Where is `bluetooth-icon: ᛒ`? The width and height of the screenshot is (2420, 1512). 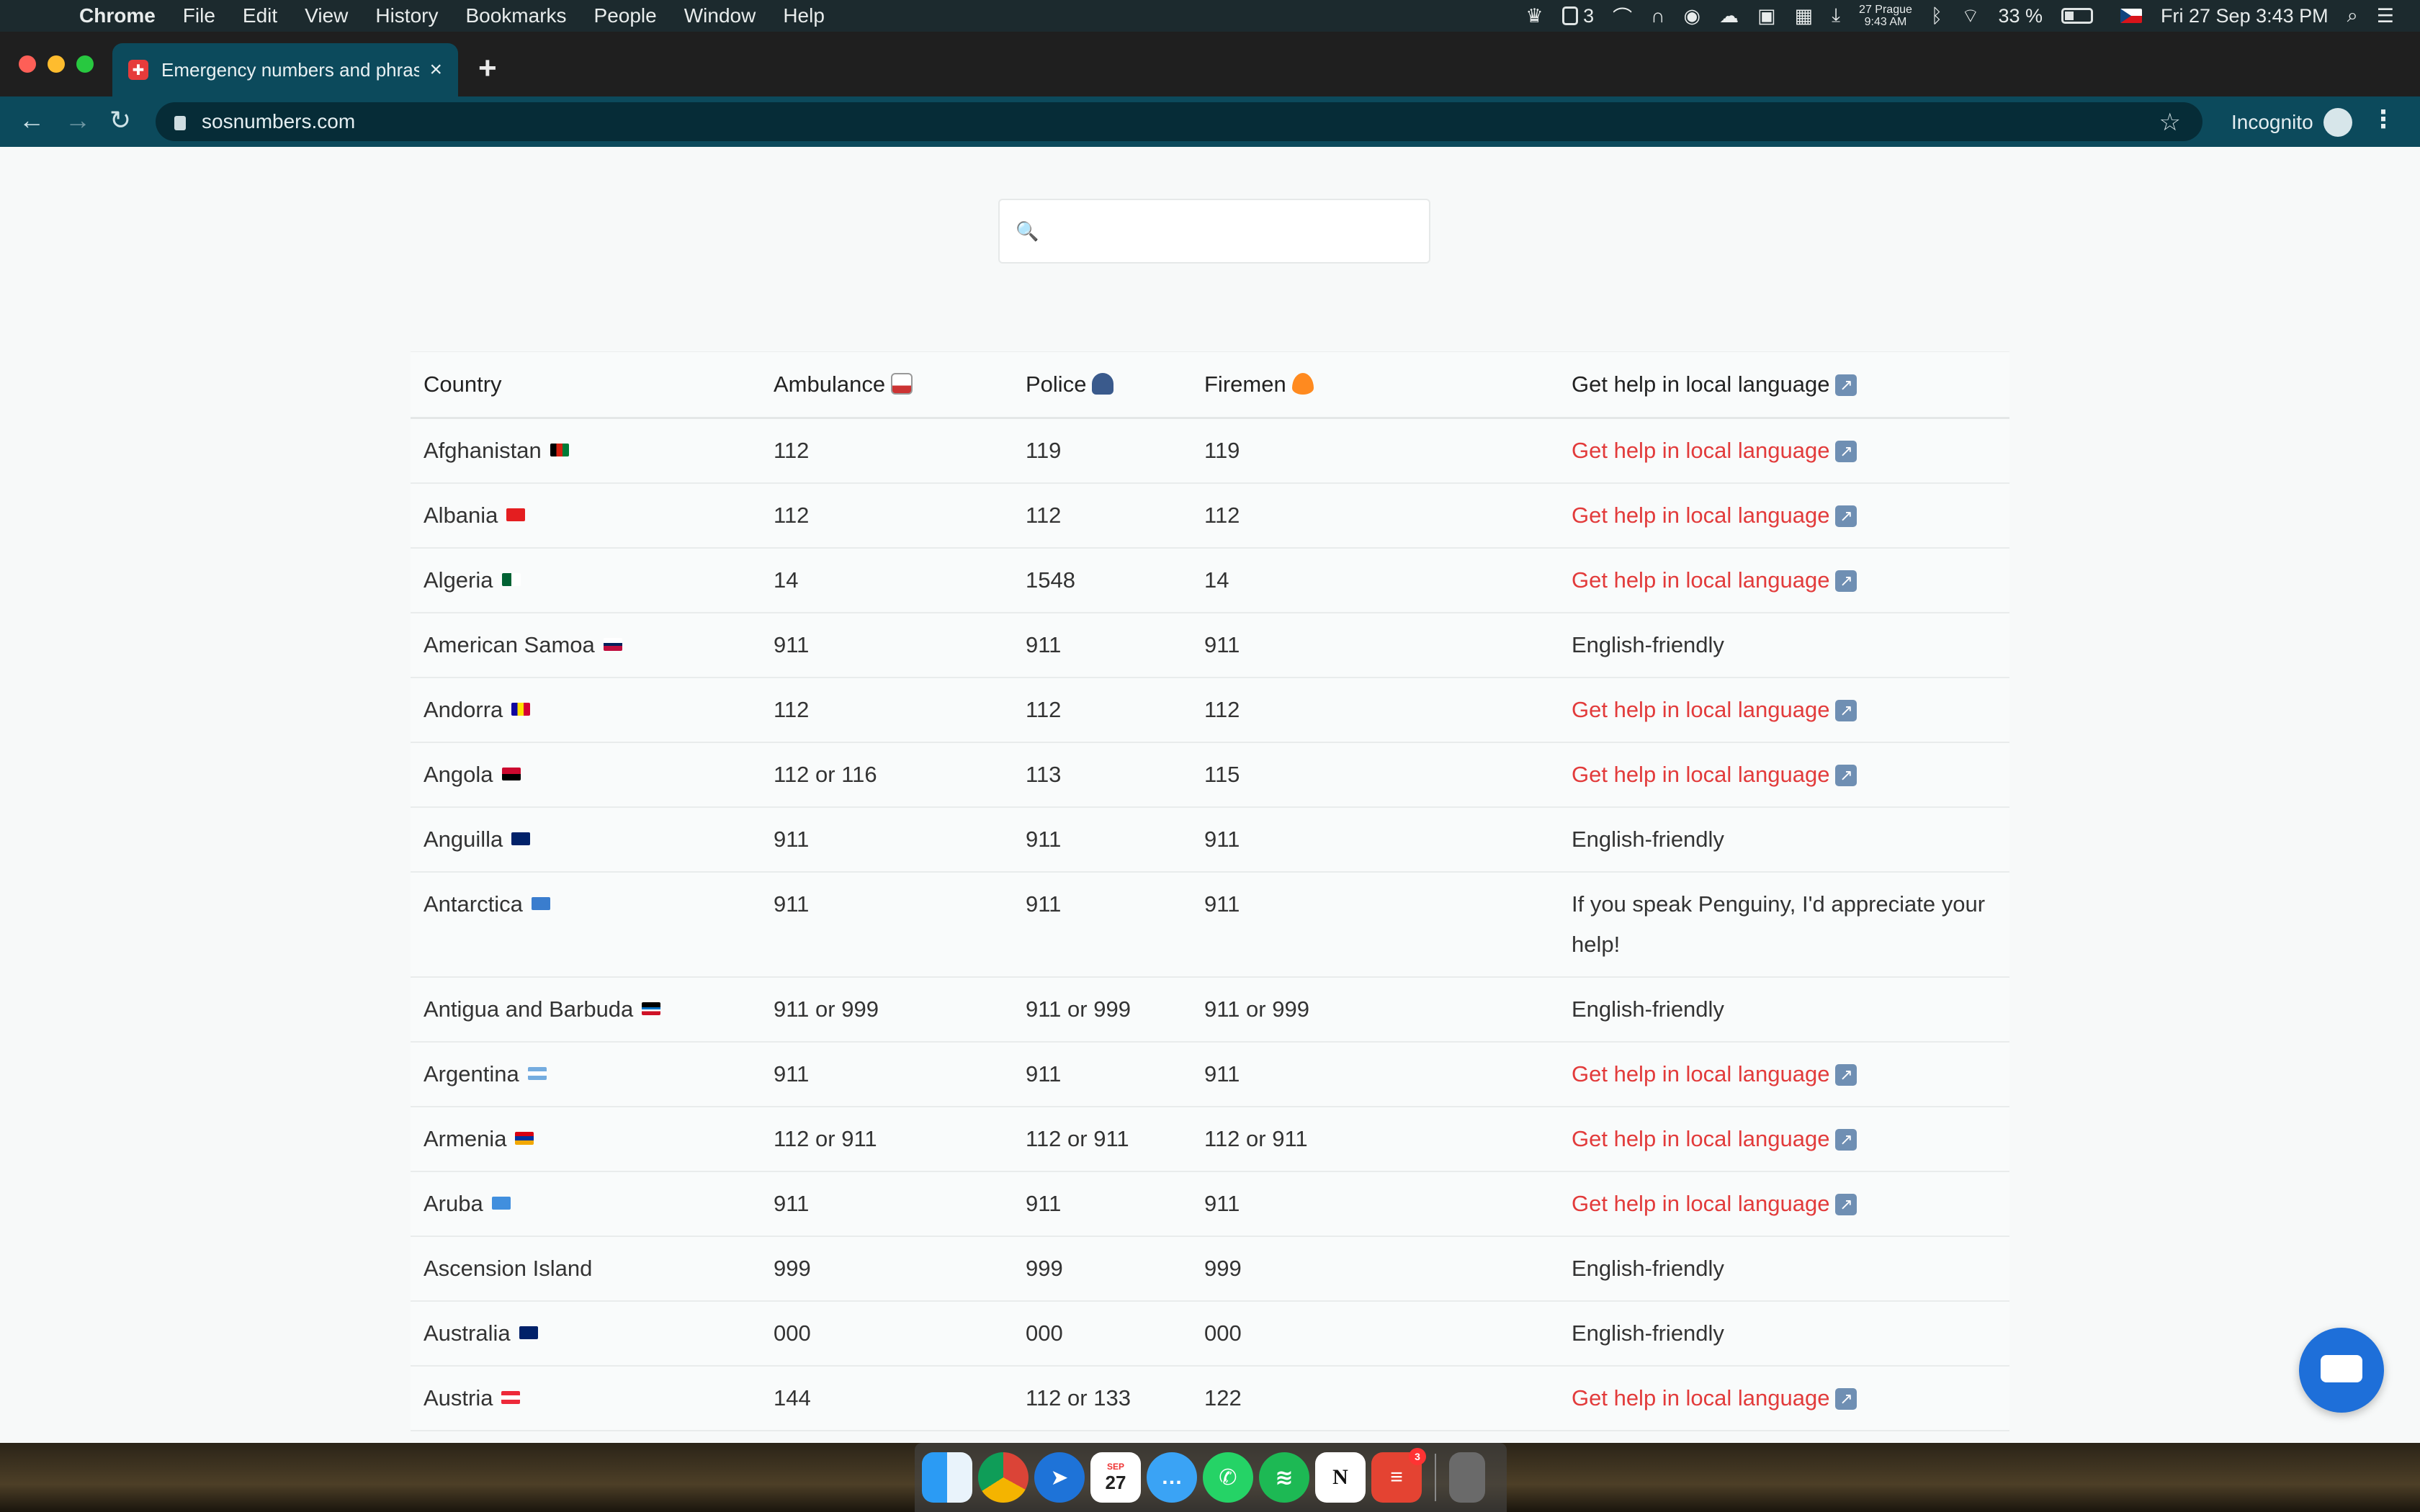 bluetooth-icon: ᛒ is located at coordinates (1936, 16).